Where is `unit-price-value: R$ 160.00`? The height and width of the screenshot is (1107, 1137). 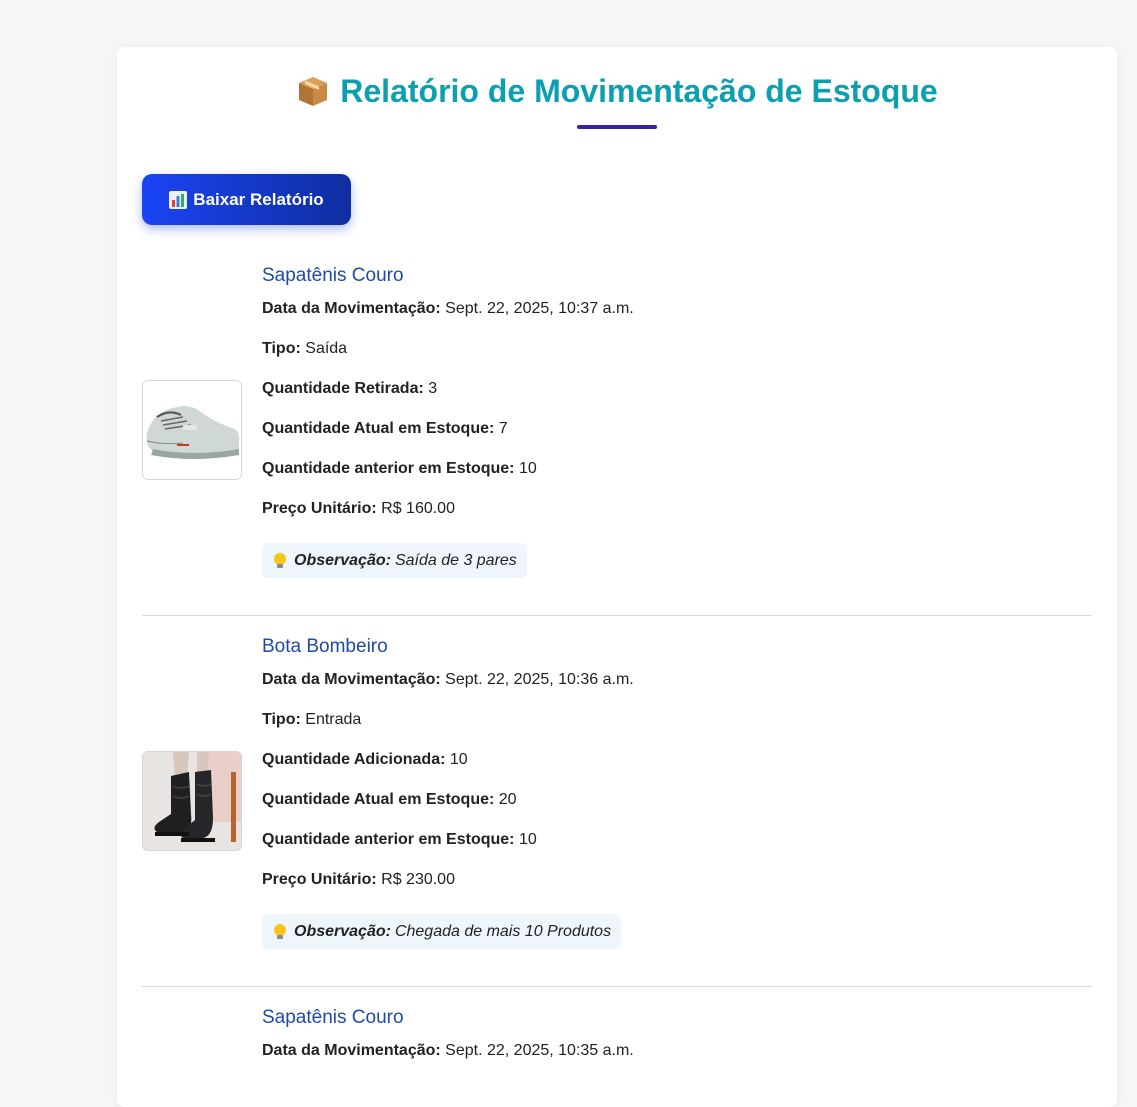
unit-price-value: R$ 160.00 is located at coordinates (418, 508).